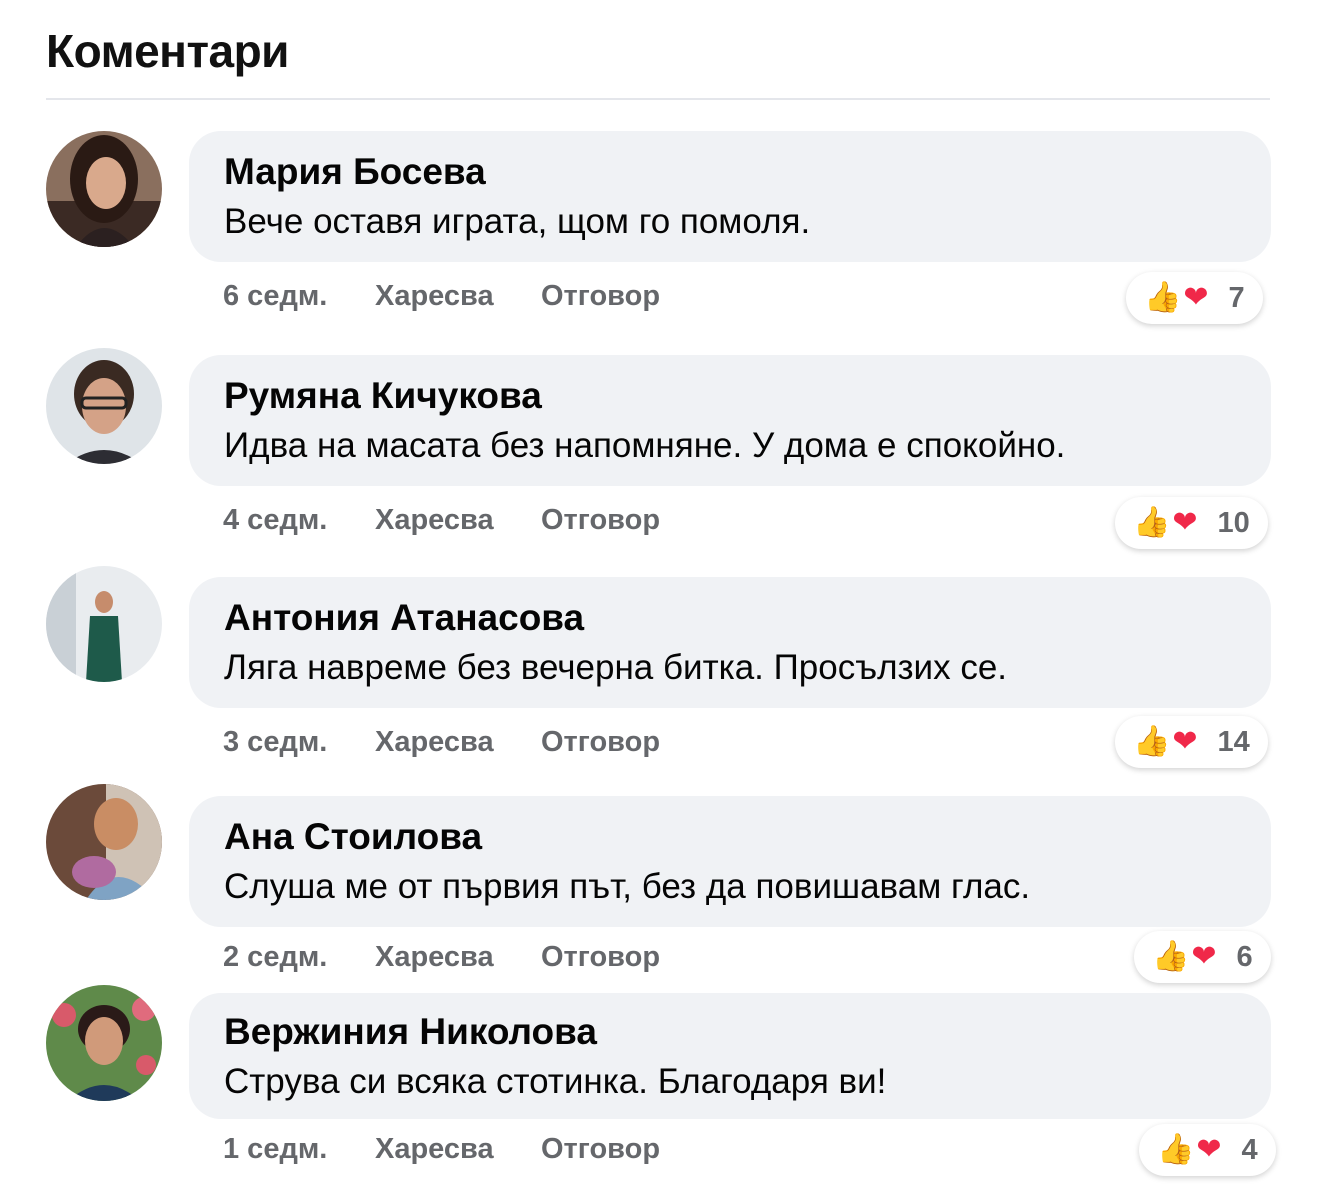  What do you see at coordinates (747, 396) in the screenshot?
I see `comment-author: Румяна Кичукова` at bounding box center [747, 396].